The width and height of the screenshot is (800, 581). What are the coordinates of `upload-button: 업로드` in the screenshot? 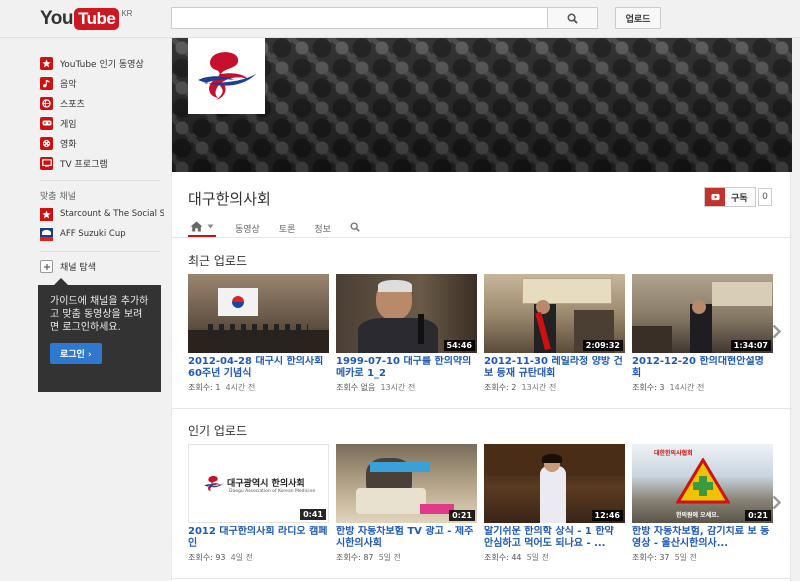 It's located at (638, 18).